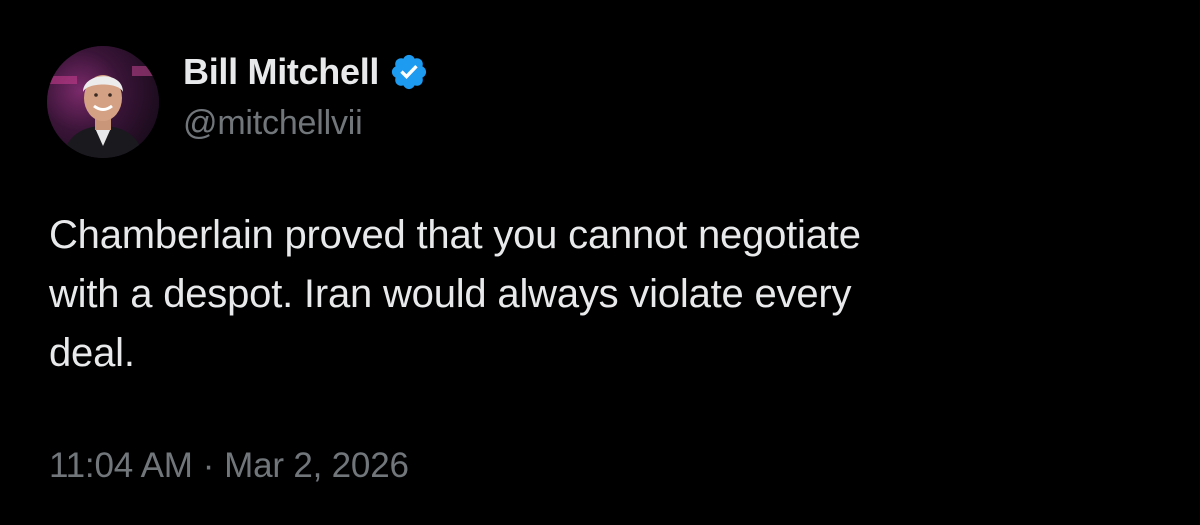  I want to click on display-name: Bill Mitchell, so click(281, 72).